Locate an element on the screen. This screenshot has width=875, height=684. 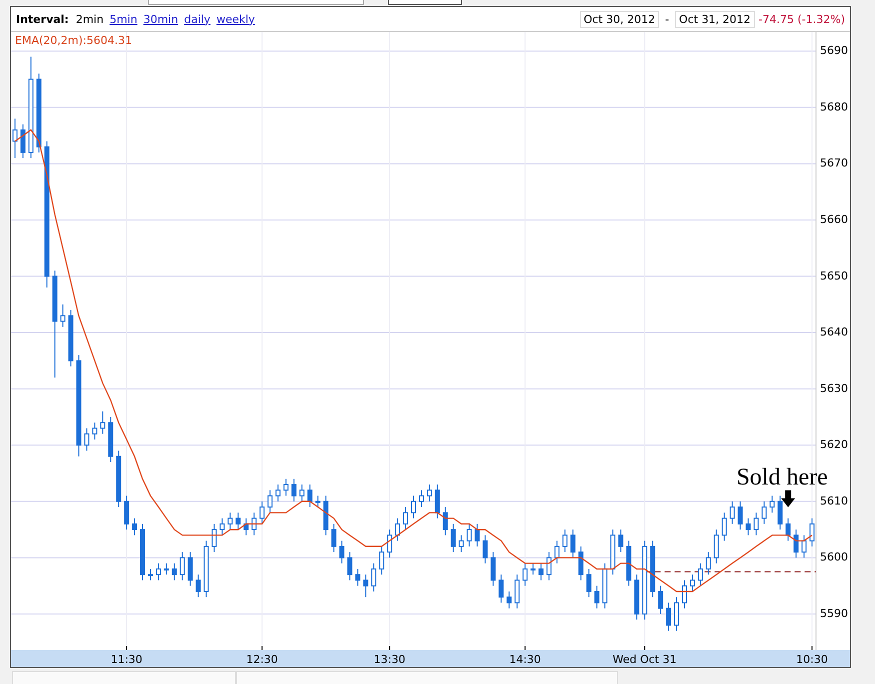
axis-tick-label: 5610 is located at coordinates (834, 501).